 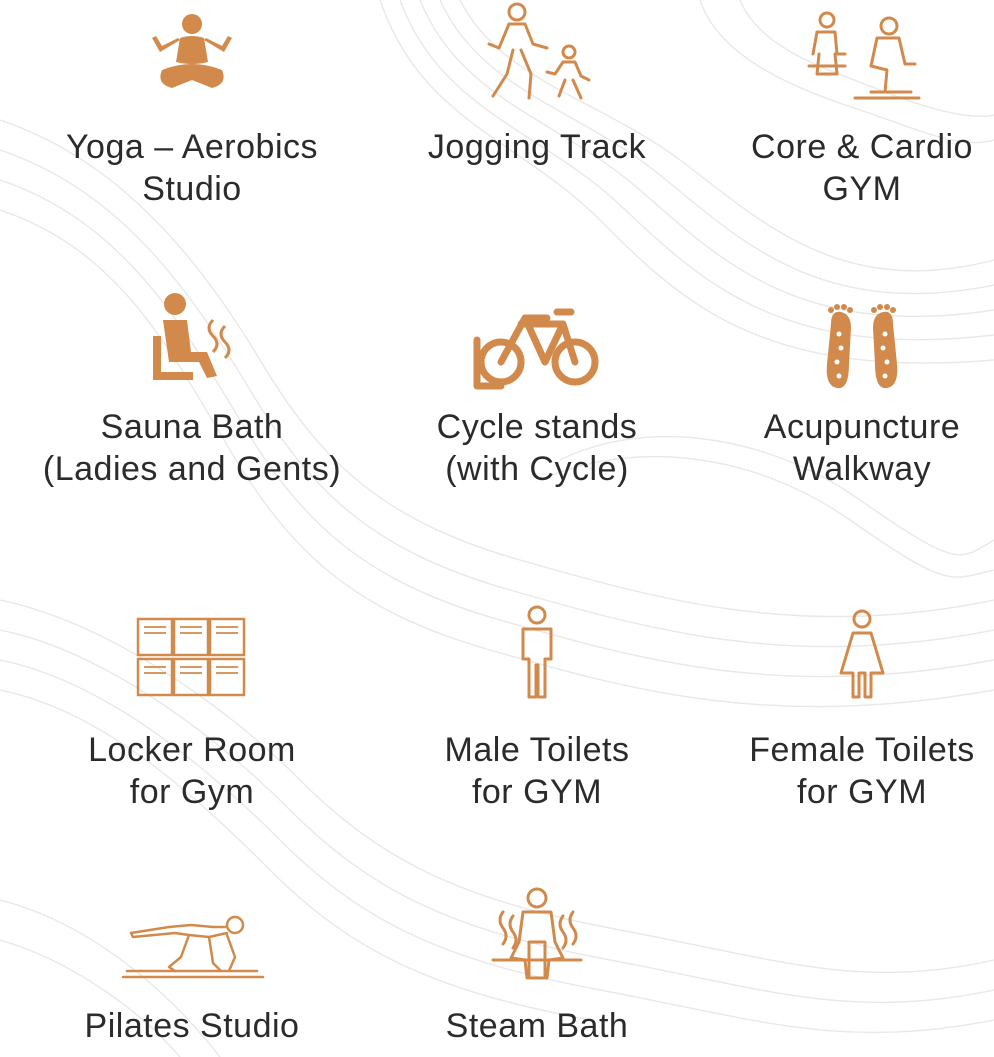 I want to click on footprints-icon, so click(x=862, y=349).